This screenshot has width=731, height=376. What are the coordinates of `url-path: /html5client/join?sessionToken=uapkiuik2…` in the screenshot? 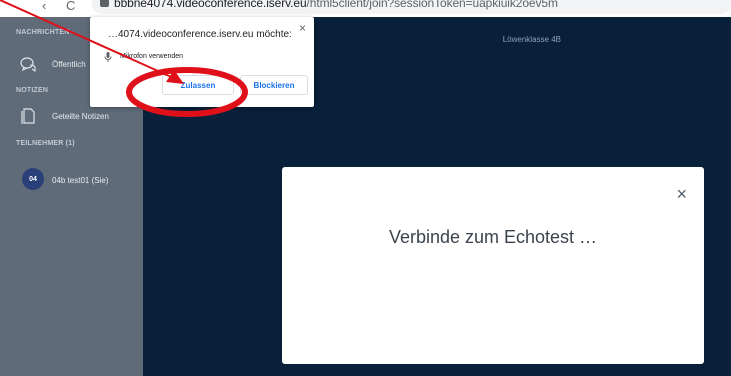 It's located at (432, 5).